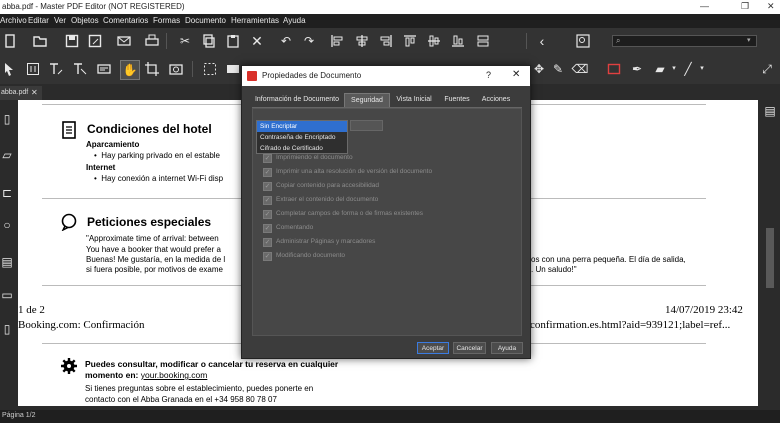 This screenshot has width=780, height=423. Describe the element at coordinates (469, 348) in the screenshot. I see `cancel-button: Cancelar` at that location.